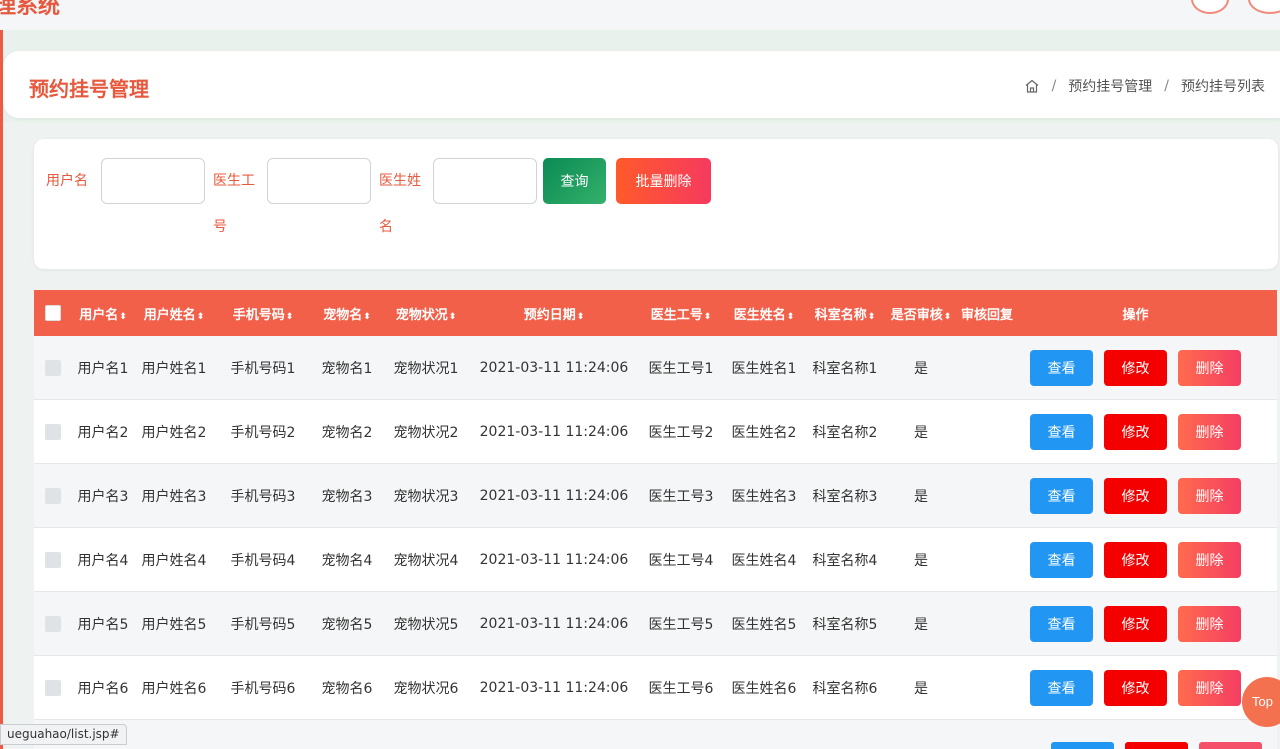  What do you see at coordinates (426, 313) in the screenshot?
I see `column-header-pet-status: 宠物状况⬍` at bounding box center [426, 313].